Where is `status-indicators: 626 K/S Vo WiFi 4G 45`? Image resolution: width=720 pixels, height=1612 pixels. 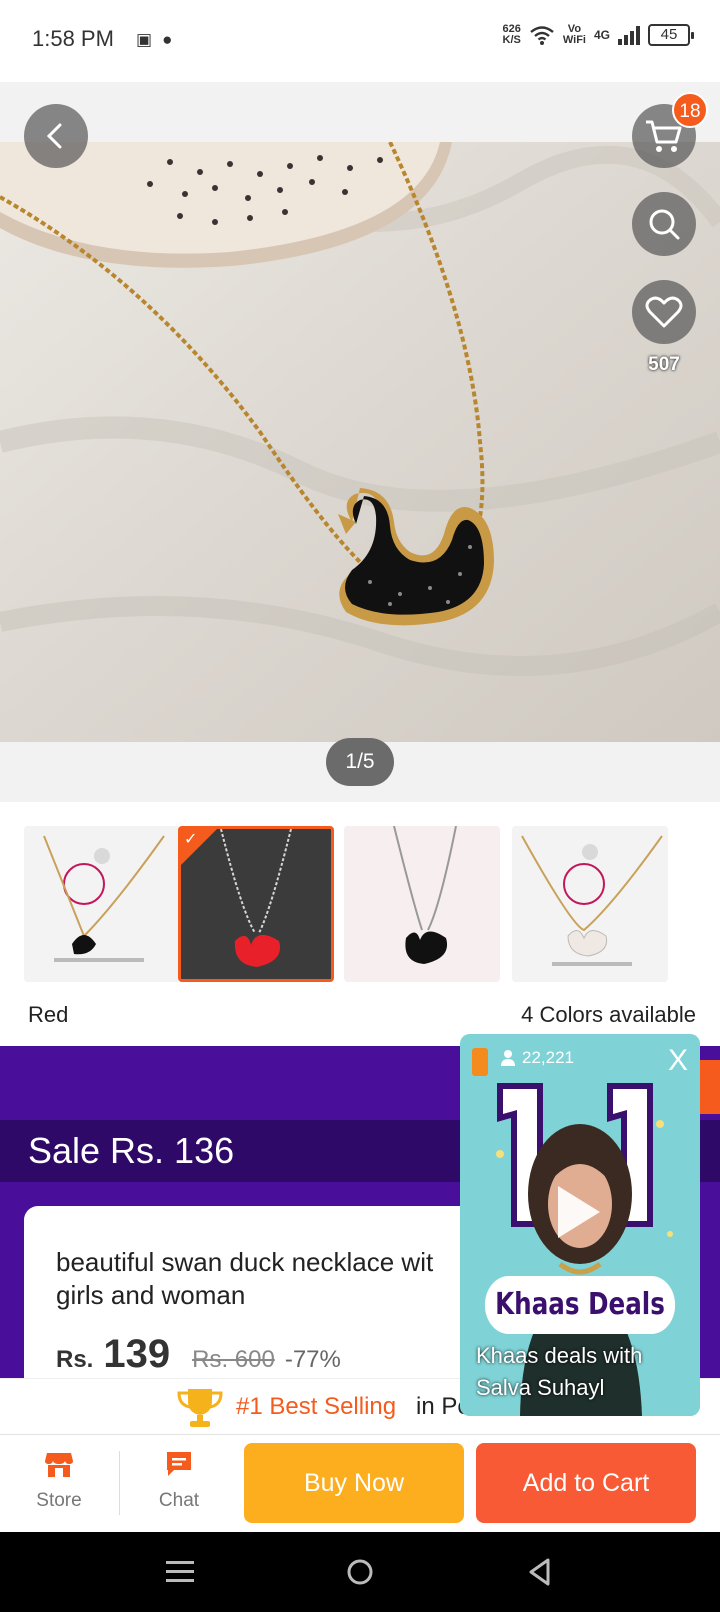 status-indicators: 626 K/S Vo WiFi 4G 45 is located at coordinates (598, 35).